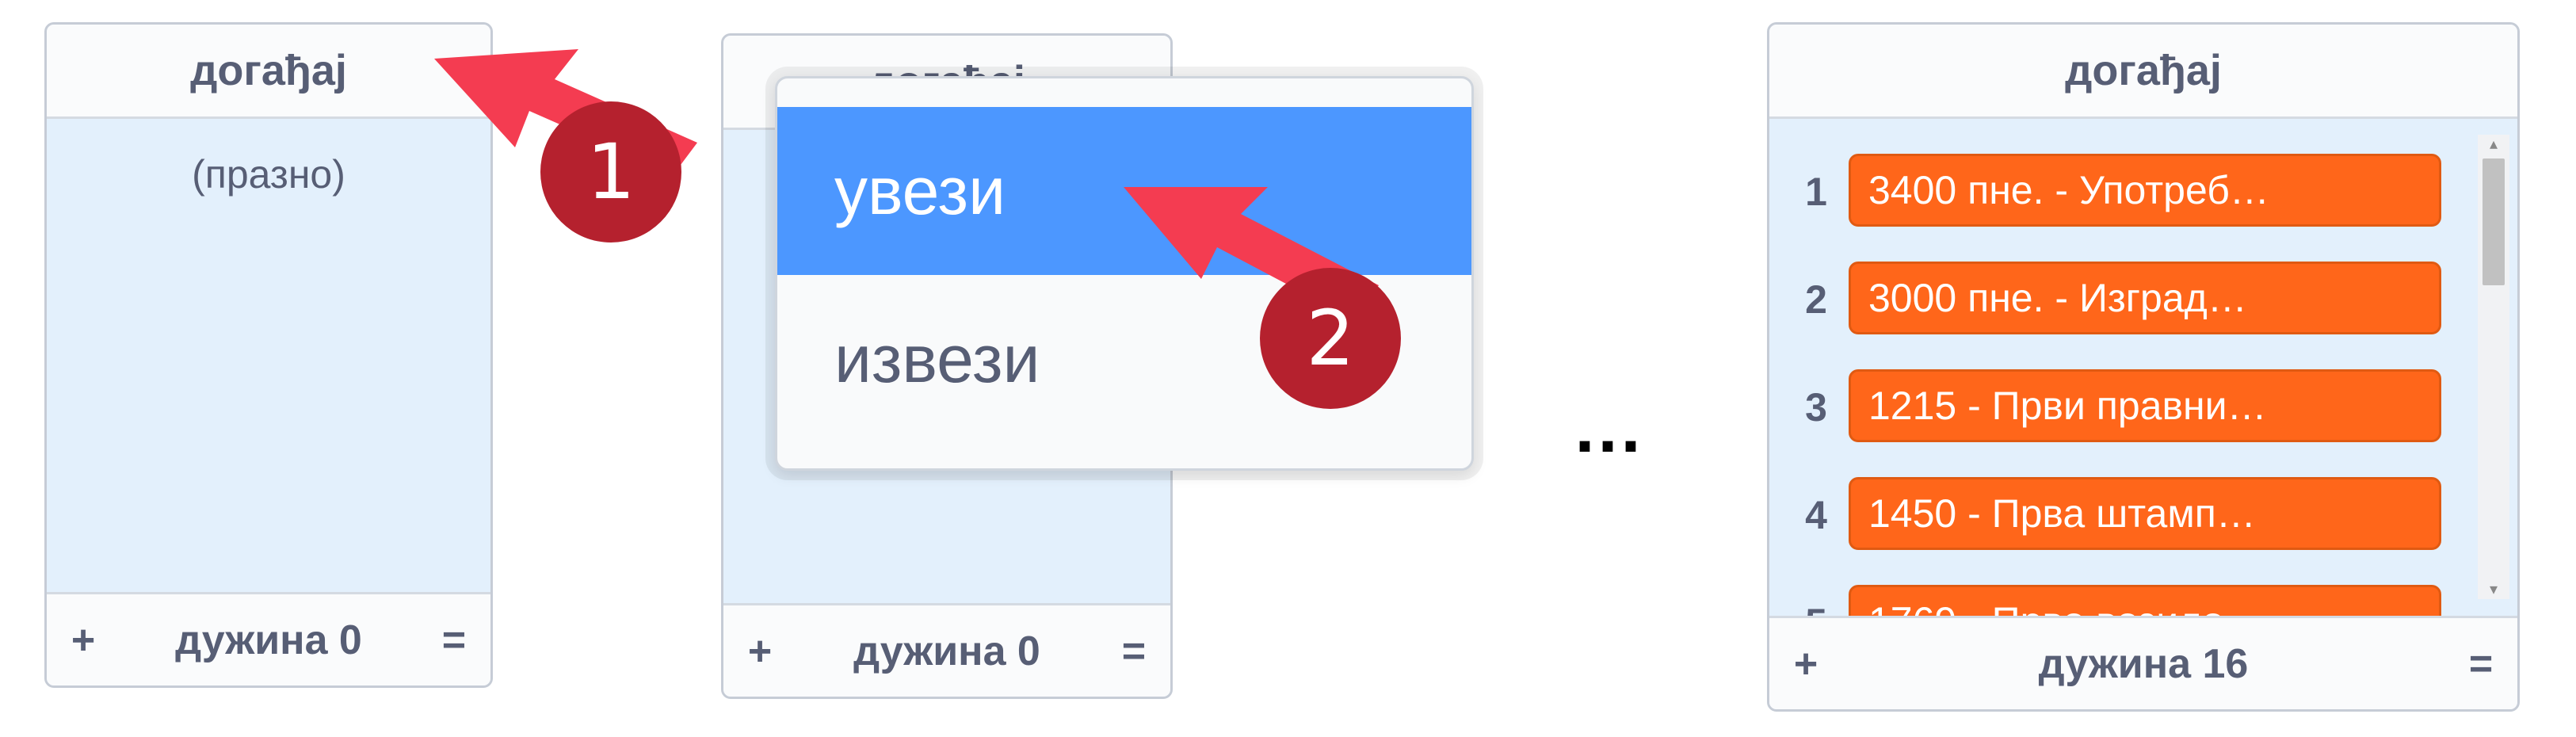  Describe the element at coordinates (1330, 338) in the screenshot. I see `step-2-badge: 2` at that location.